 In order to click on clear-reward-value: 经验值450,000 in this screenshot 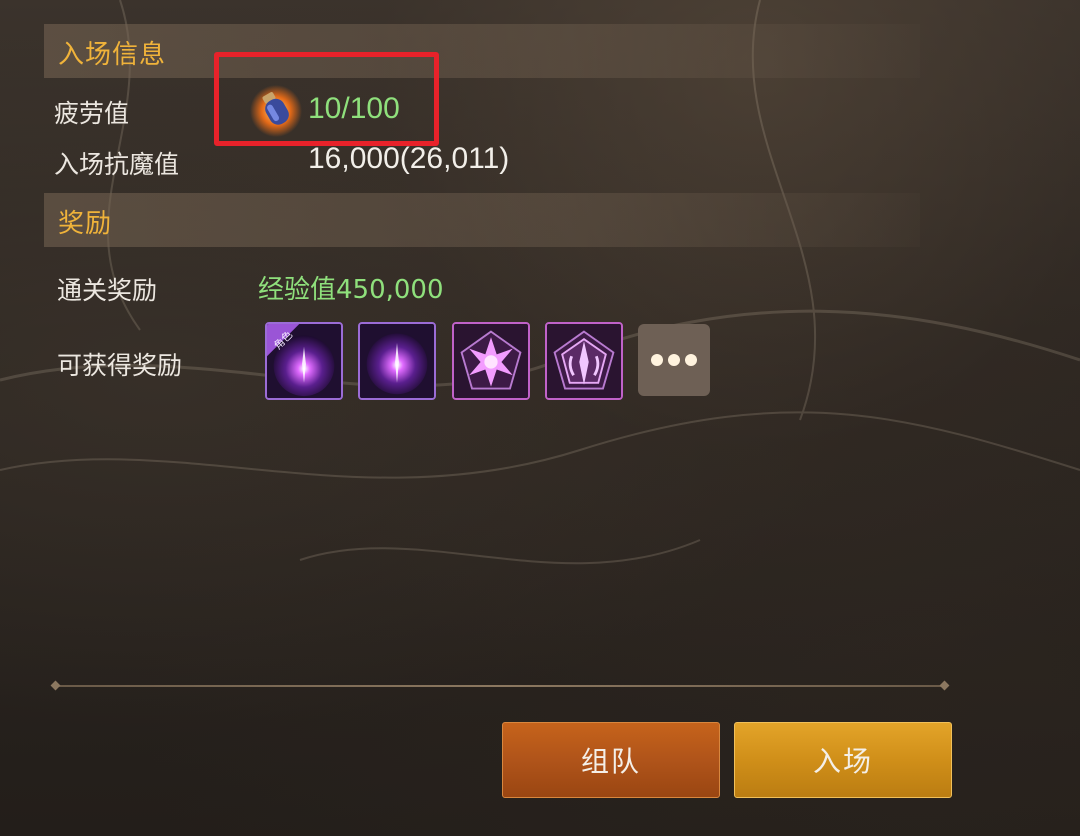, I will do `click(351, 290)`.